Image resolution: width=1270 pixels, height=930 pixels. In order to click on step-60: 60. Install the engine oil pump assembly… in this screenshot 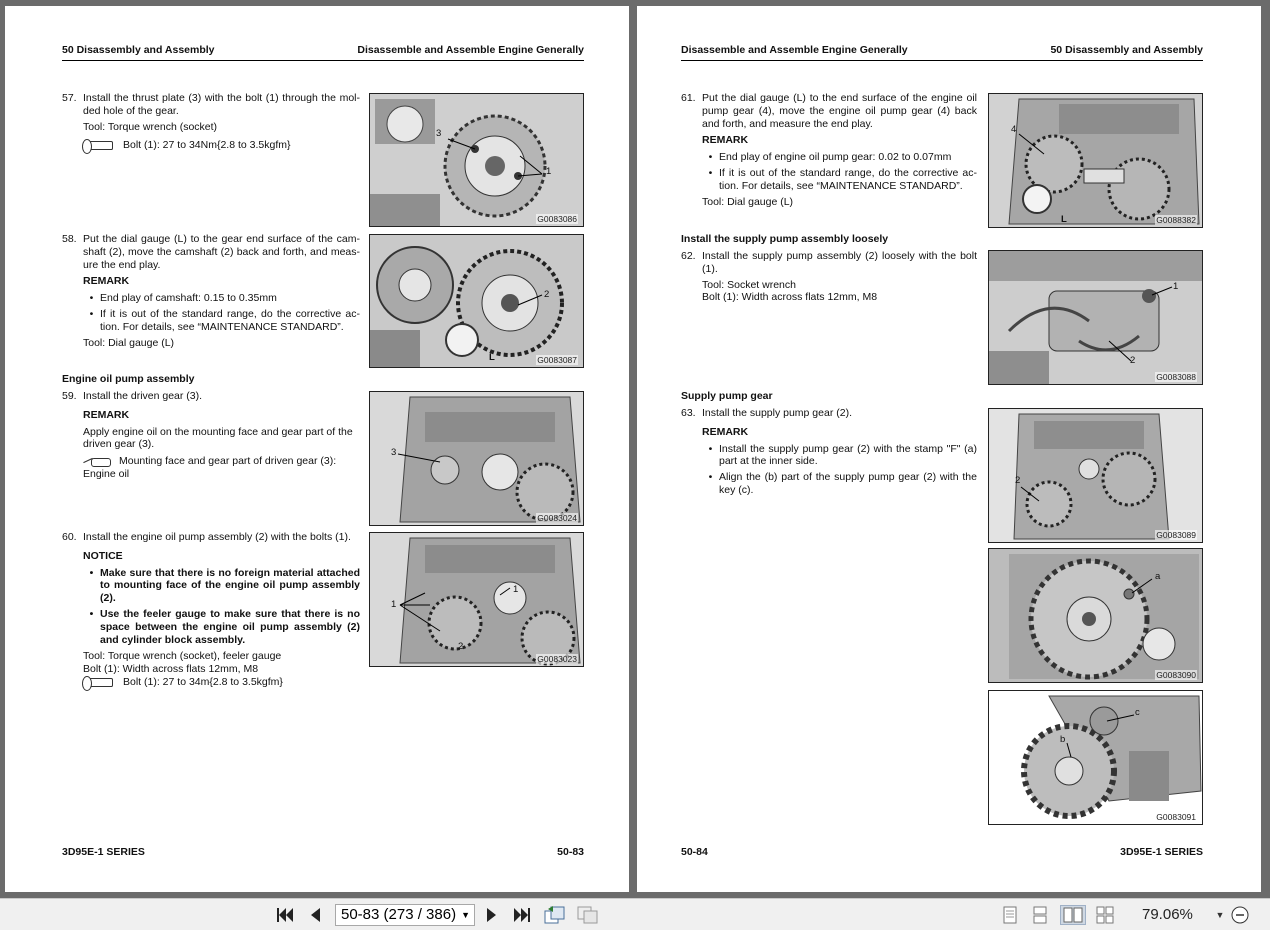, I will do `click(211, 611)`.